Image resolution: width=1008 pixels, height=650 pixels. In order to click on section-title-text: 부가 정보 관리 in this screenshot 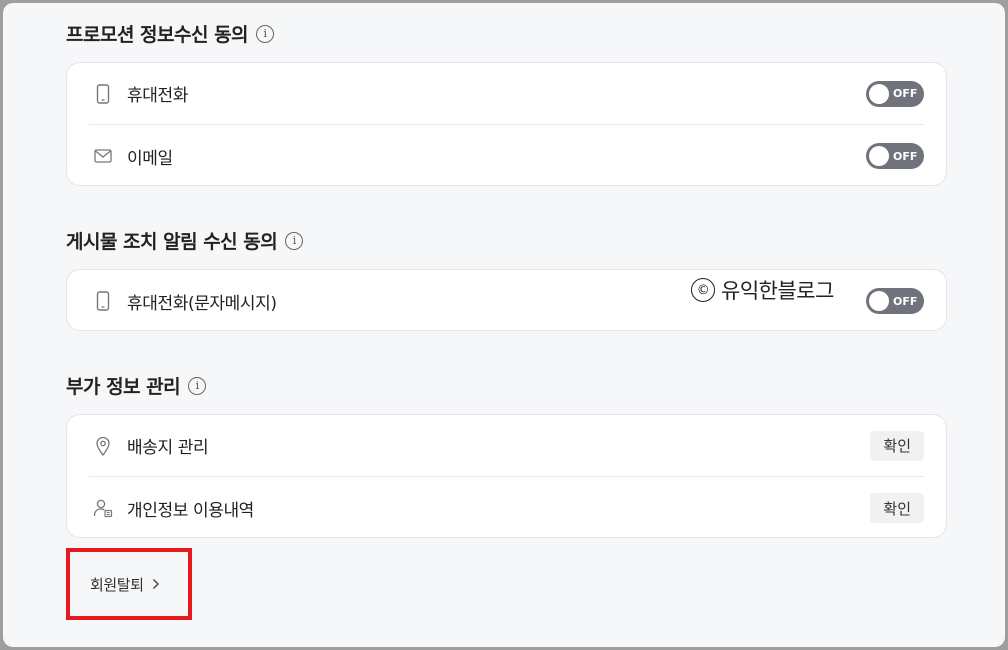, I will do `click(123, 387)`.